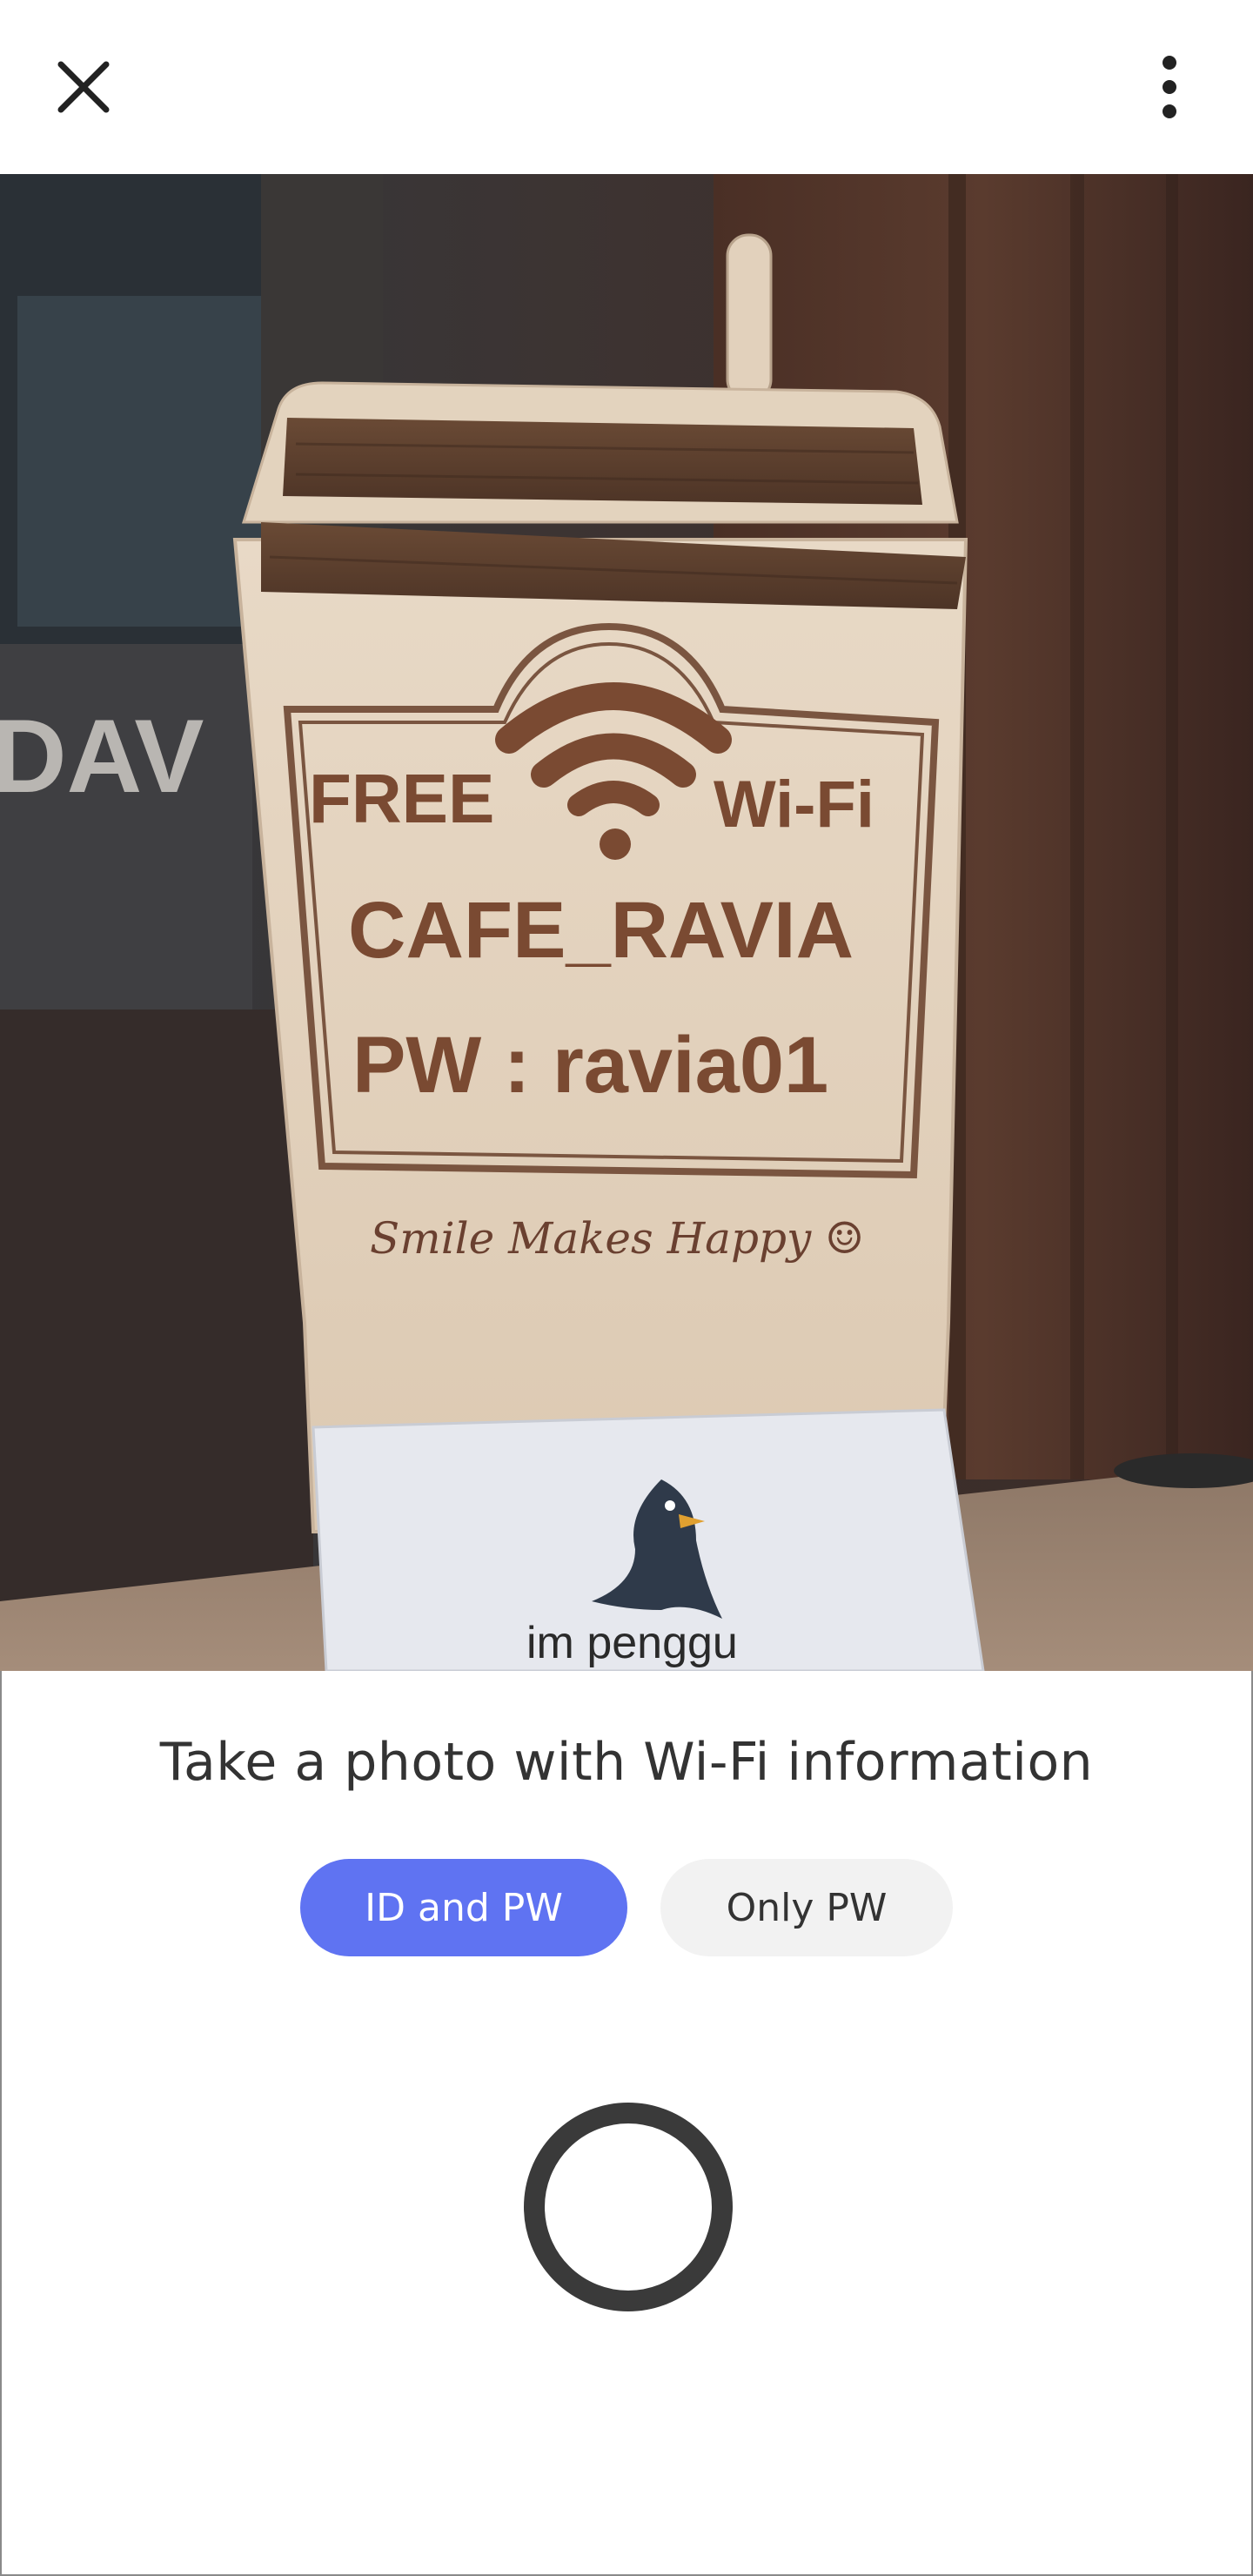  I want to click on mode-id-and-pw-button: ID and PW, so click(463, 1907).